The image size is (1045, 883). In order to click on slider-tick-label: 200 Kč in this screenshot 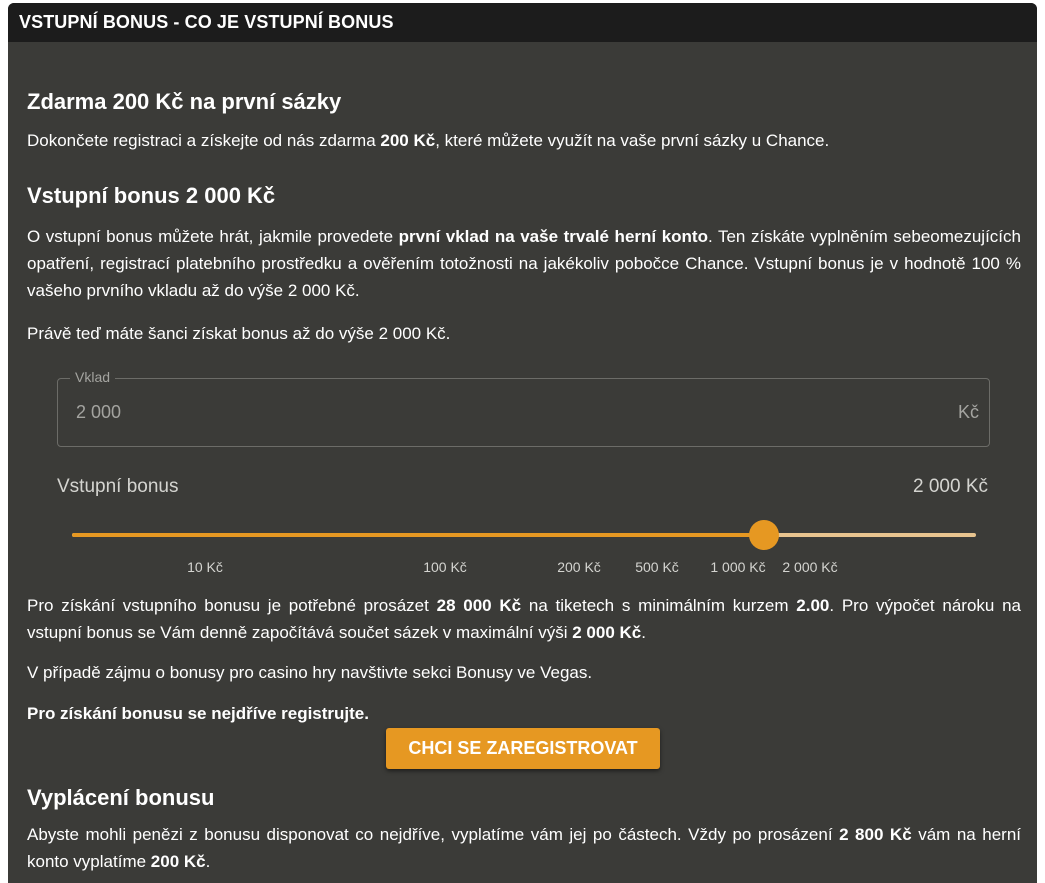, I will do `click(579, 567)`.